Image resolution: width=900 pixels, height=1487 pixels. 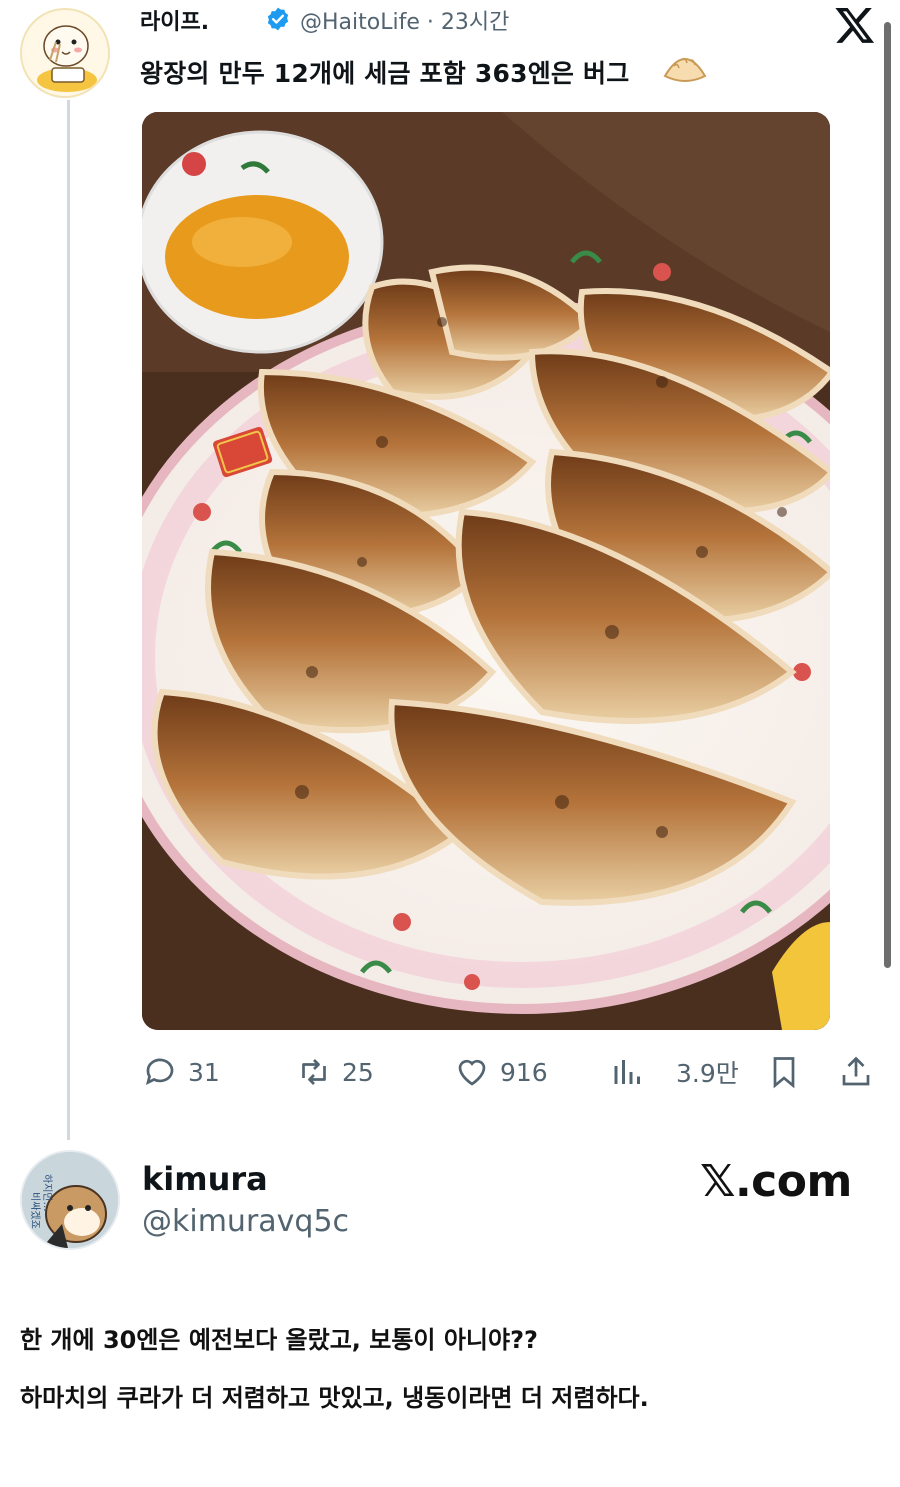 What do you see at coordinates (334, 1398) in the screenshot?
I see `reply-text-line-2: 하마치의 쿠라가 더 저렴하고 맛있고, 냉동이라면 더 저렴하다.` at bounding box center [334, 1398].